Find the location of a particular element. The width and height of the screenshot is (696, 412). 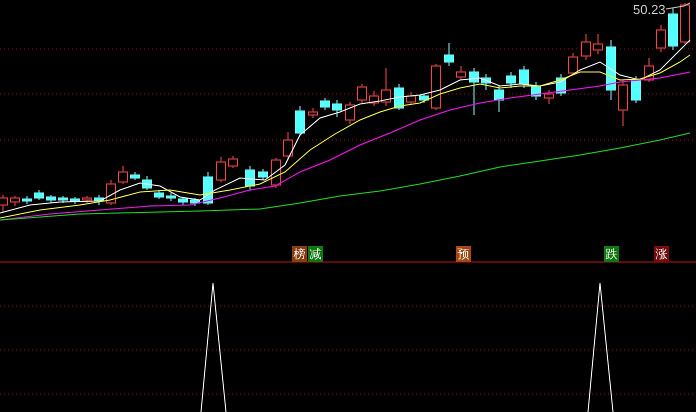

signal-tag: 榜 is located at coordinates (299, 254).